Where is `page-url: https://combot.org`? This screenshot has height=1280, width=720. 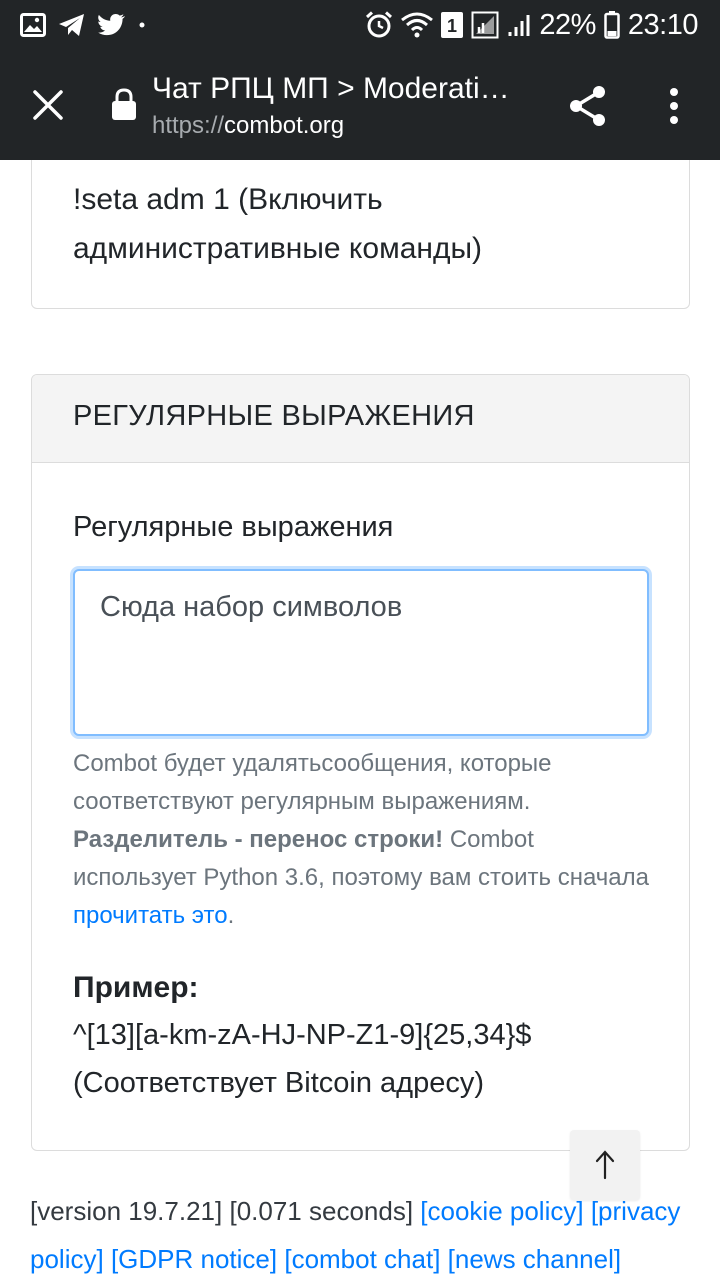
page-url: https://combot.org is located at coordinates (248, 126).